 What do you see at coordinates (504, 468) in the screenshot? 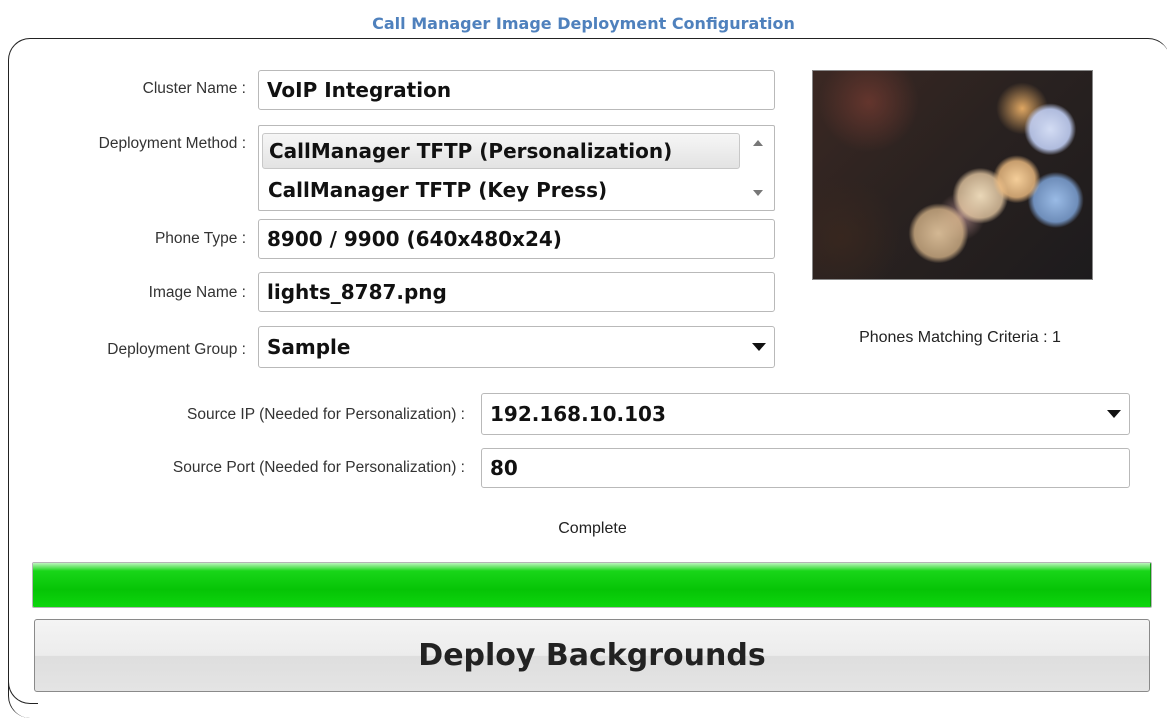
I see `source-port-value: 80` at bounding box center [504, 468].